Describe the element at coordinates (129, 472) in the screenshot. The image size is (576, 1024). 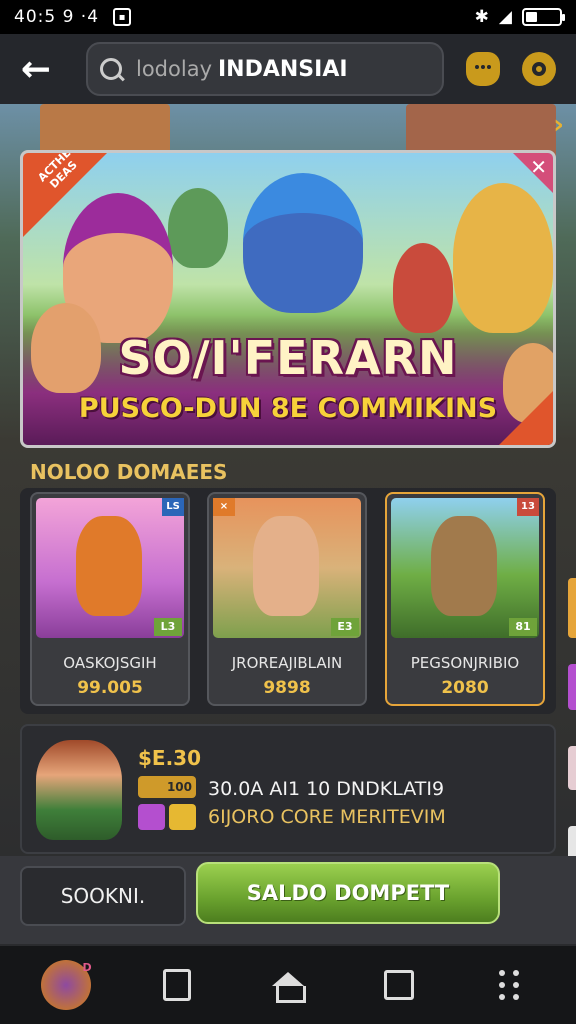
I see `section-title: NOLOO DOMAEES` at that location.